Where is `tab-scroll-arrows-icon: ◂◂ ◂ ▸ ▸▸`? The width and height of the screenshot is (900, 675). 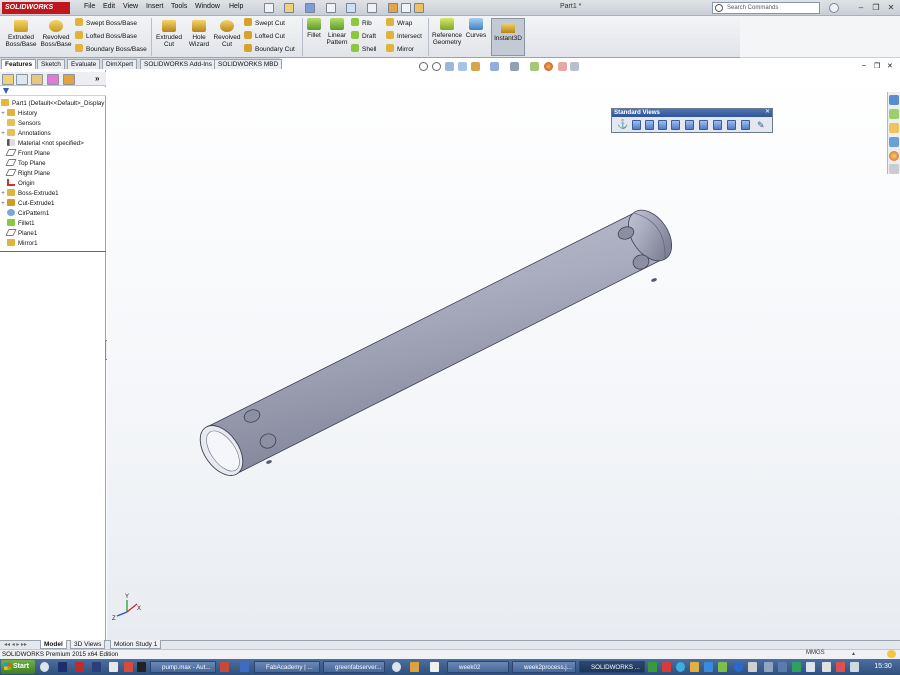 tab-scroll-arrows-icon: ◂◂ ◂ ▸ ▸▸ is located at coordinates (15, 644).